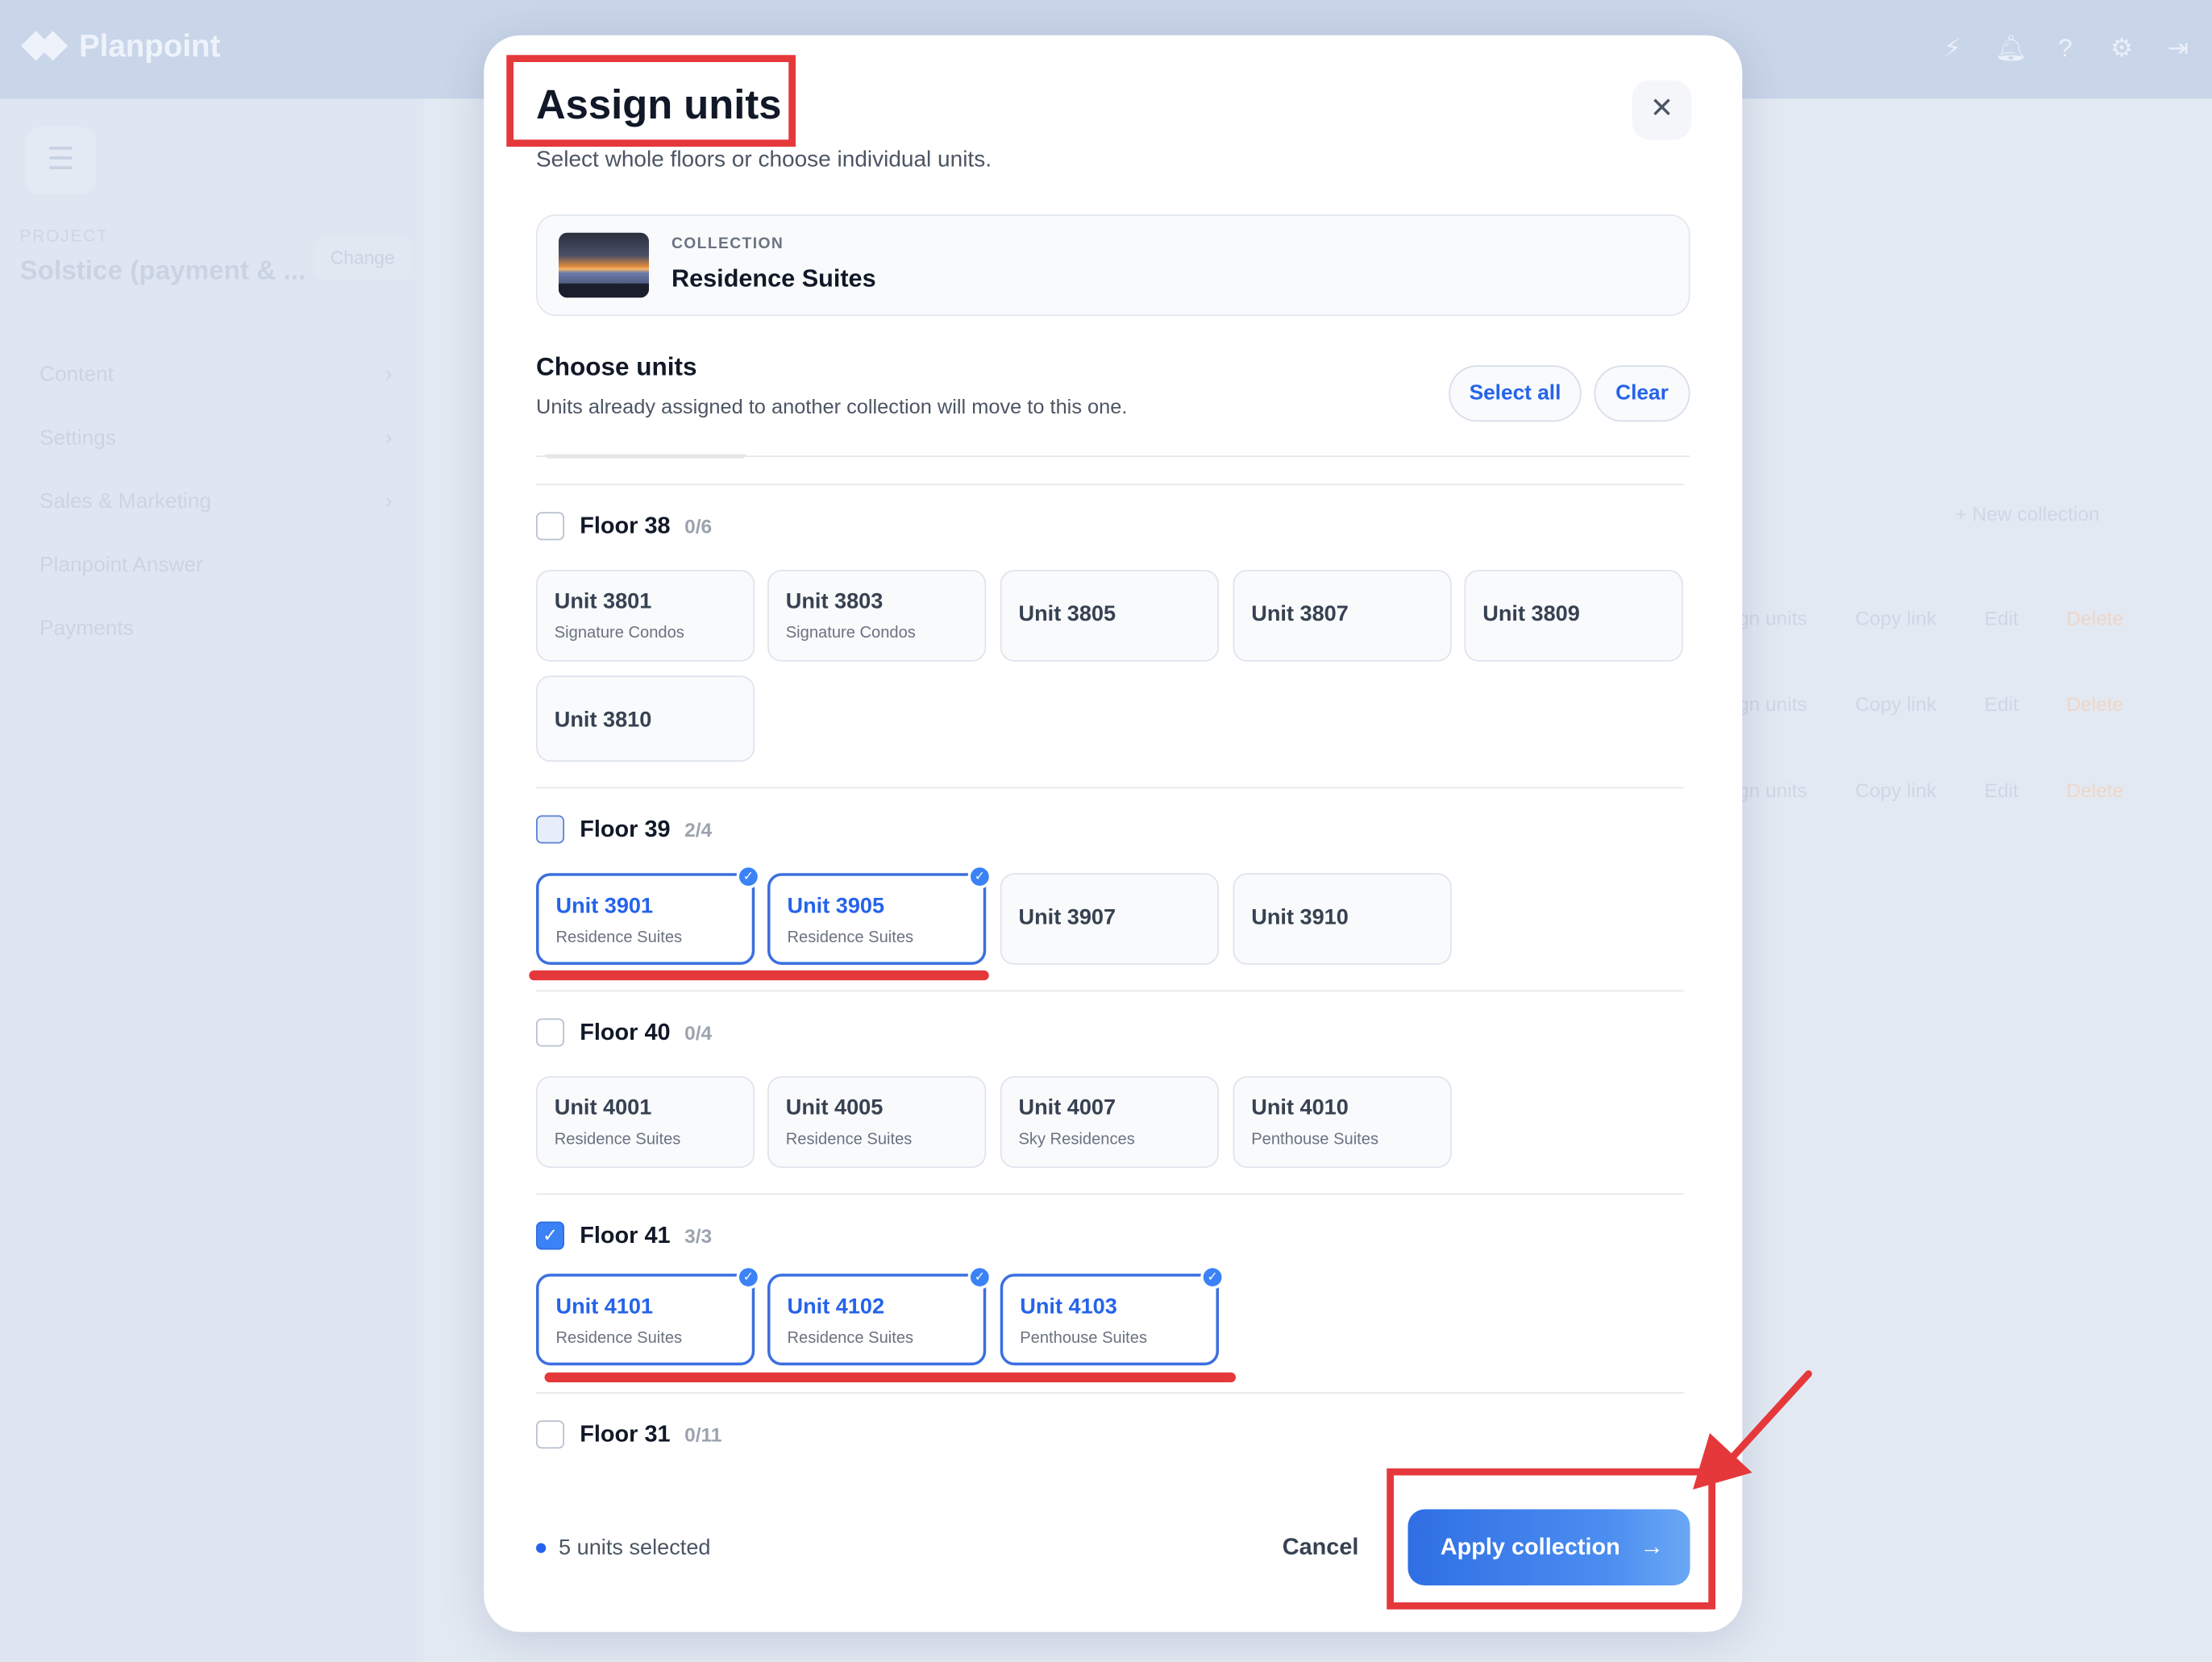 This screenshot has height=1662, width=2212. I want to click on collection-row-actions: gn units Copy link Edit Delete, so click(1930, 703).